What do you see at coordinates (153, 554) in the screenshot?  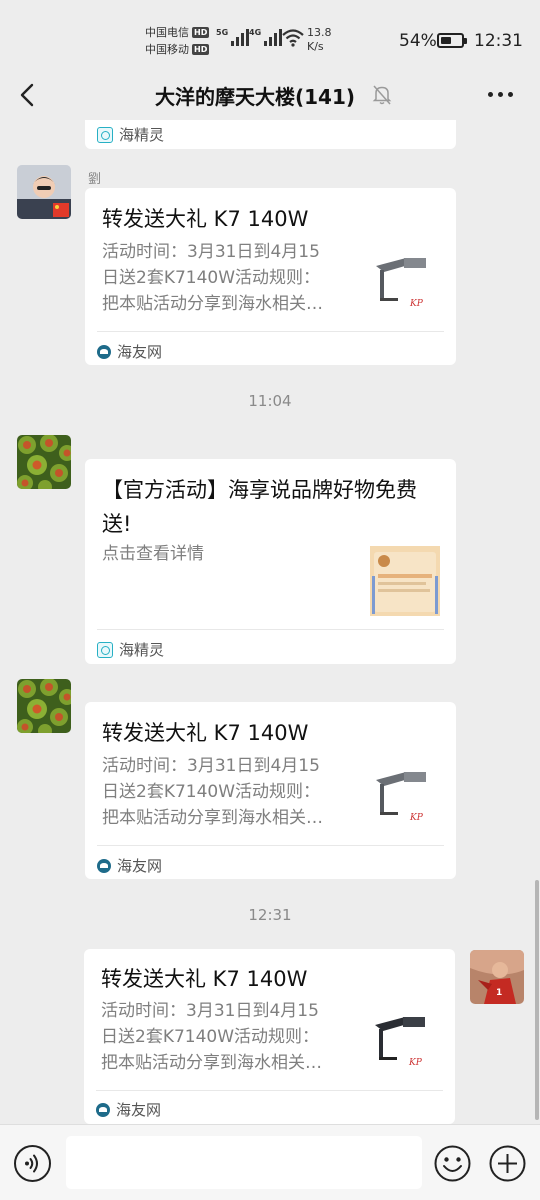 I see `card-description: 点击查看详情` at bounding box center [153, 554].